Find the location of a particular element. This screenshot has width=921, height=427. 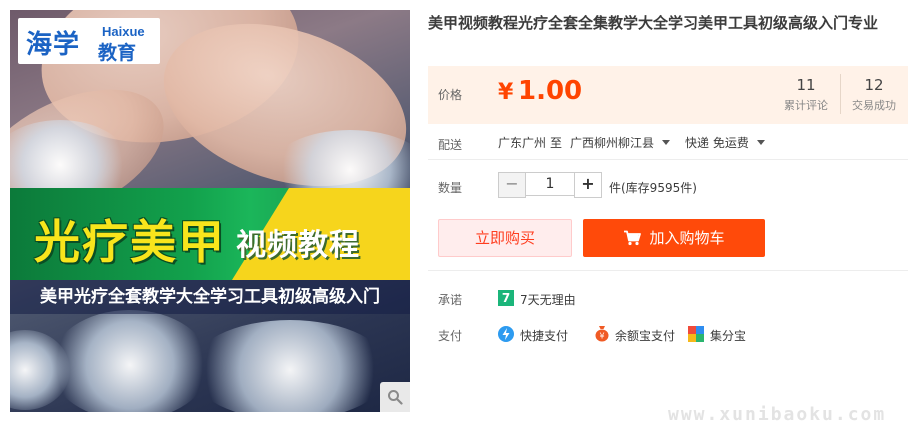

stat-divider is located at coordinates (840, 94).